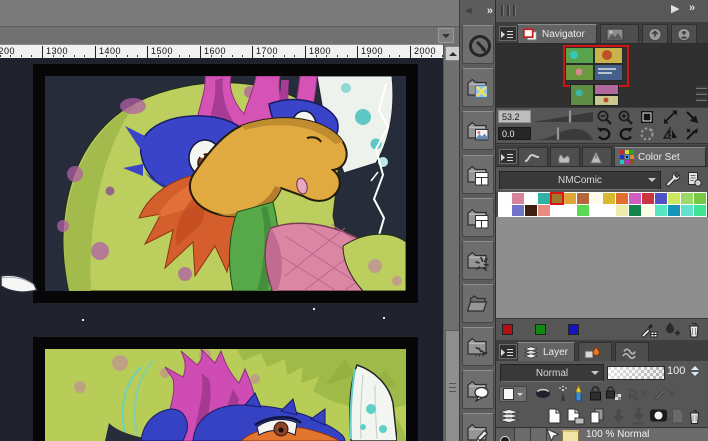 The image size is (708, 441). I want to click on tab-layer: Layer, so click(546, 351).